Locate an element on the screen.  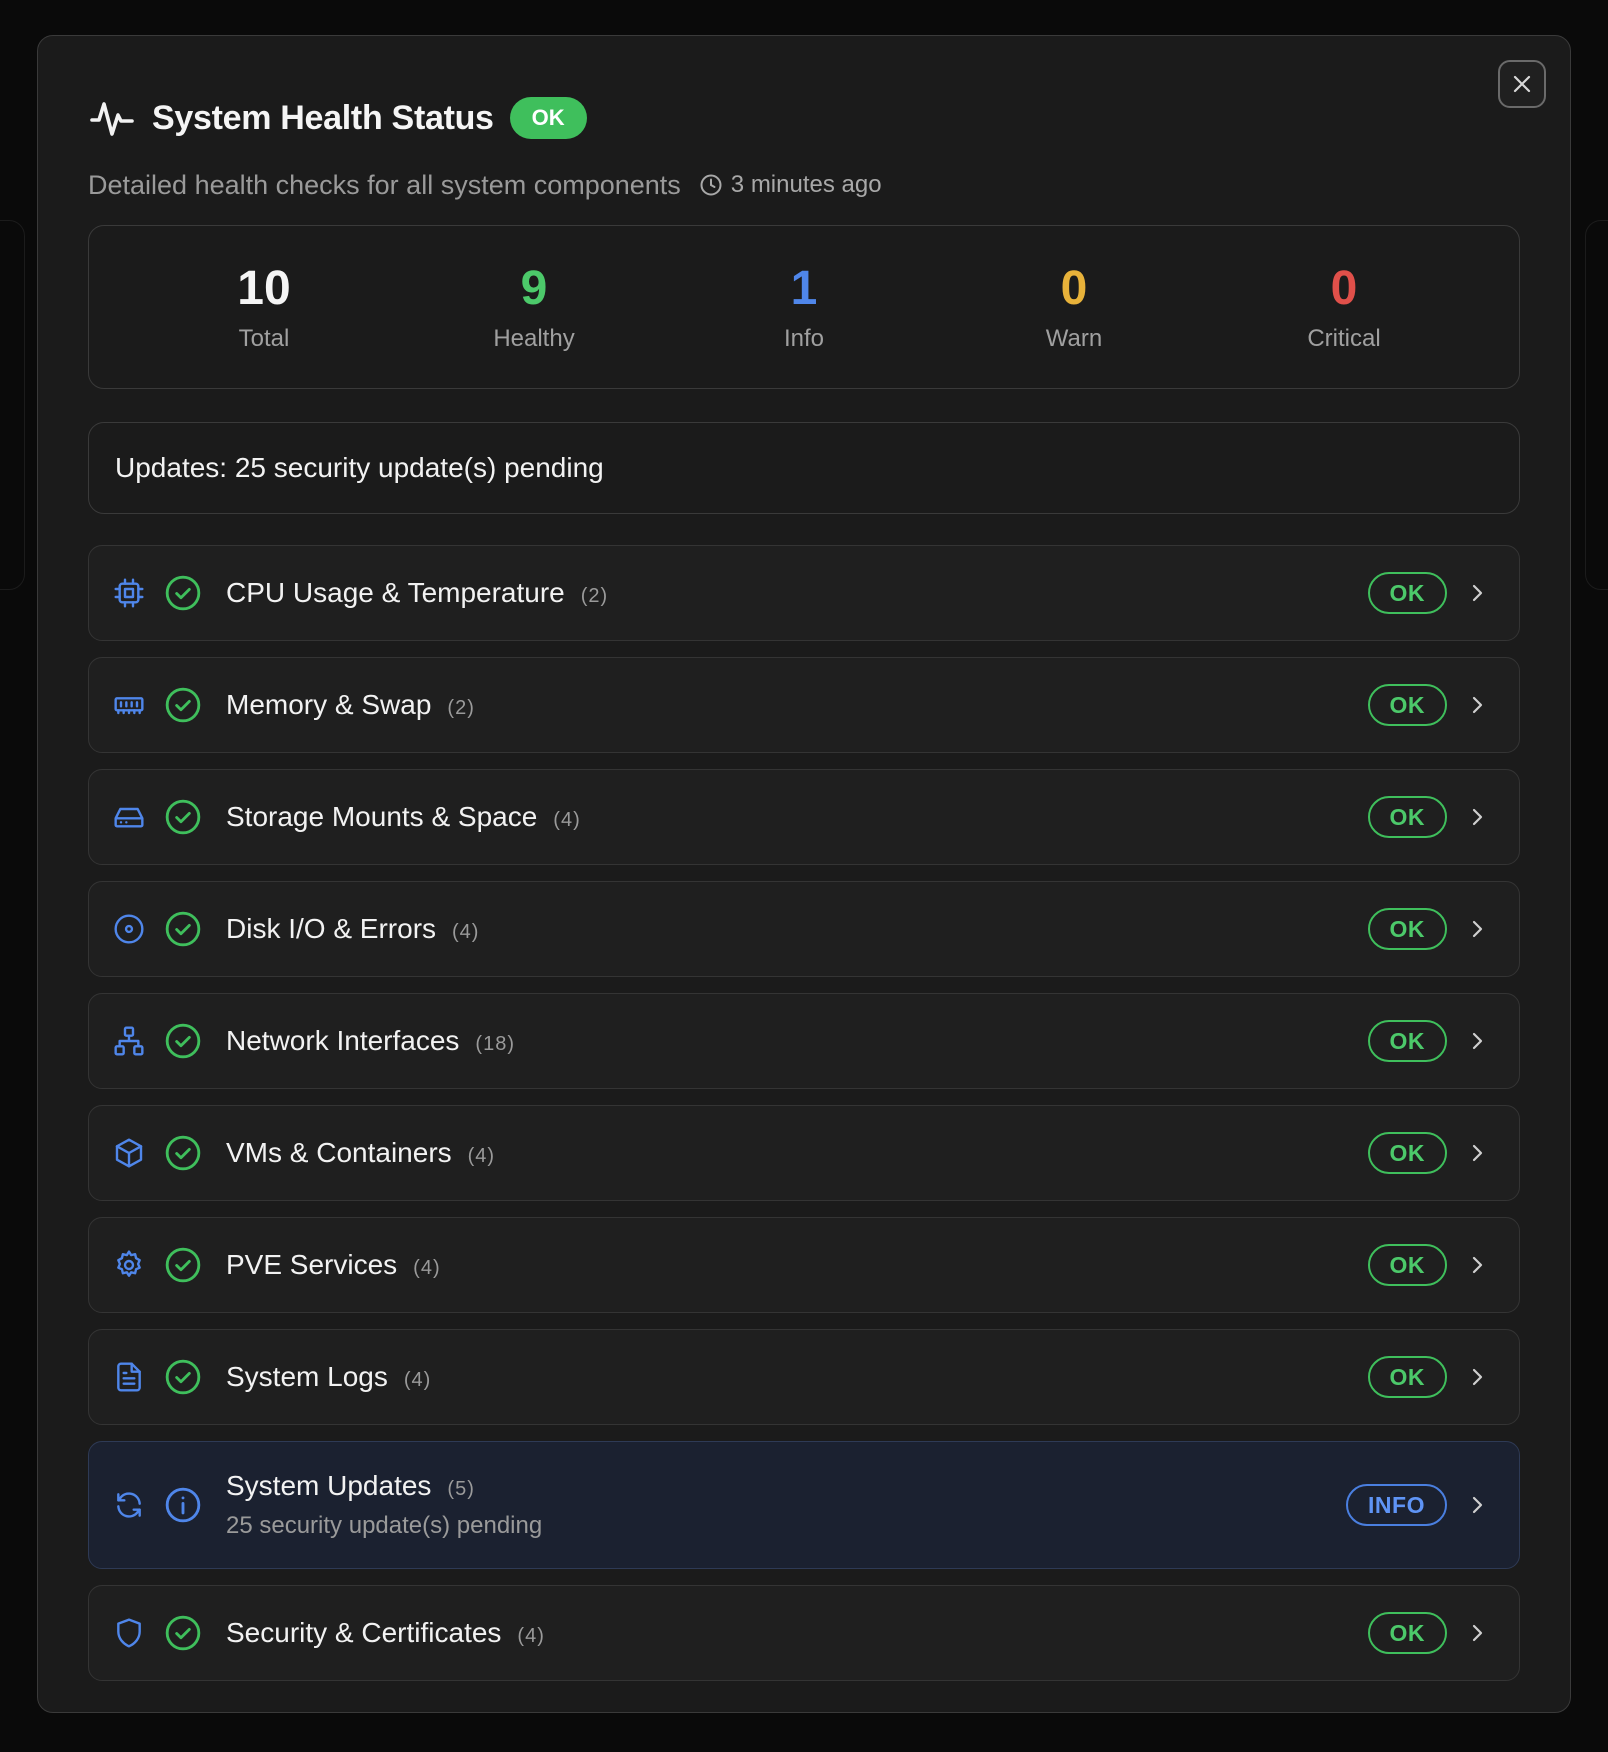
shield-icon is located at coordinates (129, 1633).